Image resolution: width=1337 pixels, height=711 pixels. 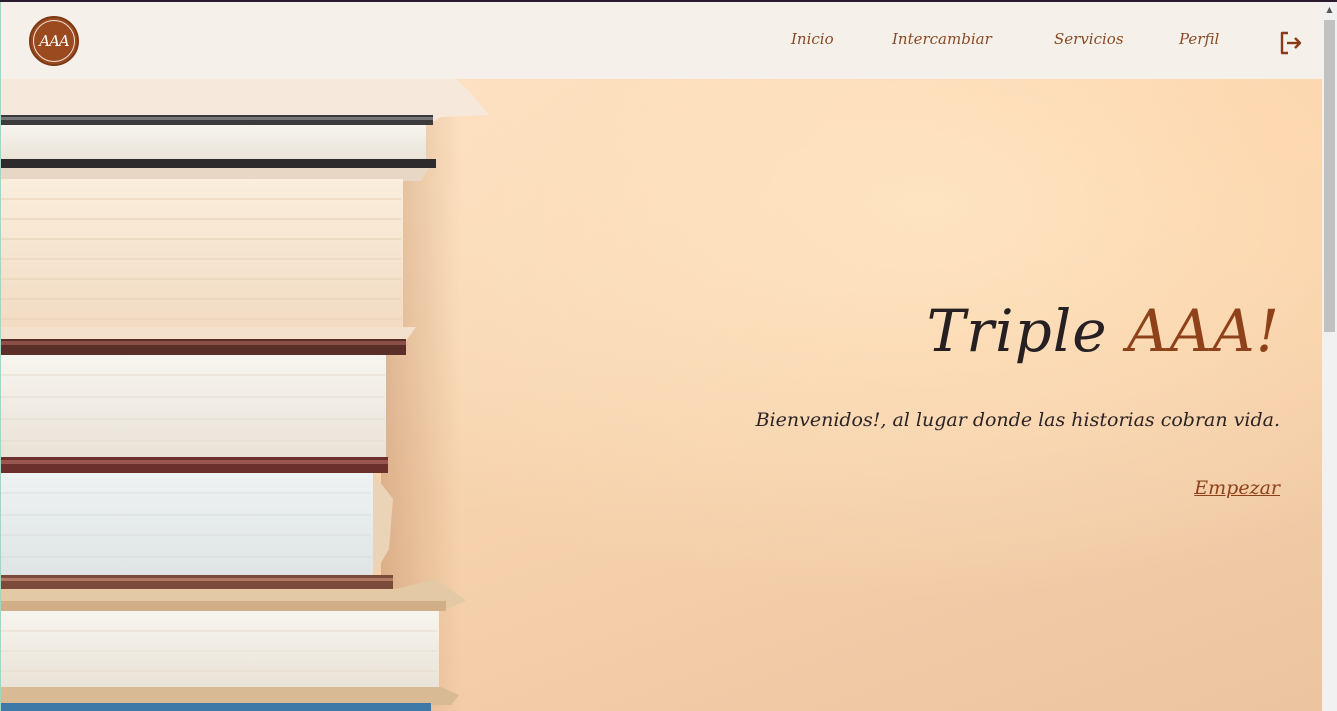 I want to click on nav-link-servicios: Servicios, so click(x=1089, y=39).